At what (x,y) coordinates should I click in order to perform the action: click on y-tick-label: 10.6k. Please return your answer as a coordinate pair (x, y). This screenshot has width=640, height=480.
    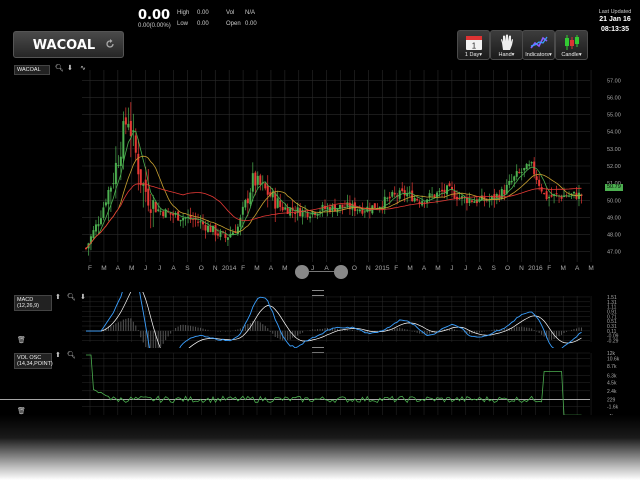
    Looking at the image, I should click on (613, 360).